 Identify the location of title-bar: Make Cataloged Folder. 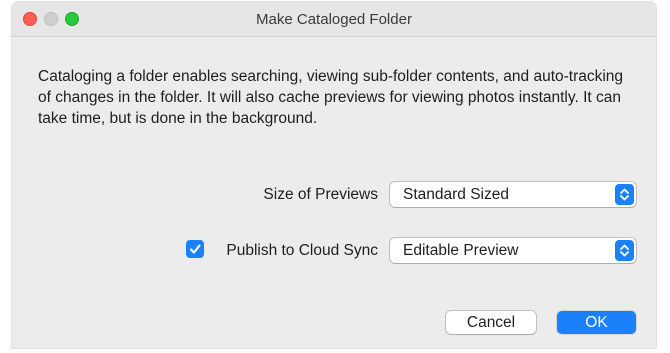
(334, 19).